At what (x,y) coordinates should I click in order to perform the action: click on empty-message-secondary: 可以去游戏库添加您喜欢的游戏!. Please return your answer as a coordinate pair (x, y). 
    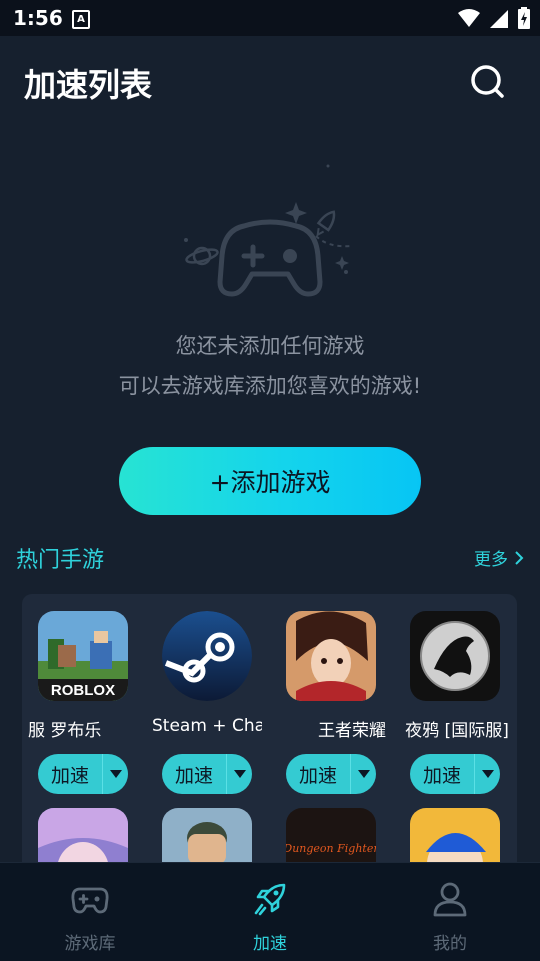
    Looking at the image, I should click on (270, 386).